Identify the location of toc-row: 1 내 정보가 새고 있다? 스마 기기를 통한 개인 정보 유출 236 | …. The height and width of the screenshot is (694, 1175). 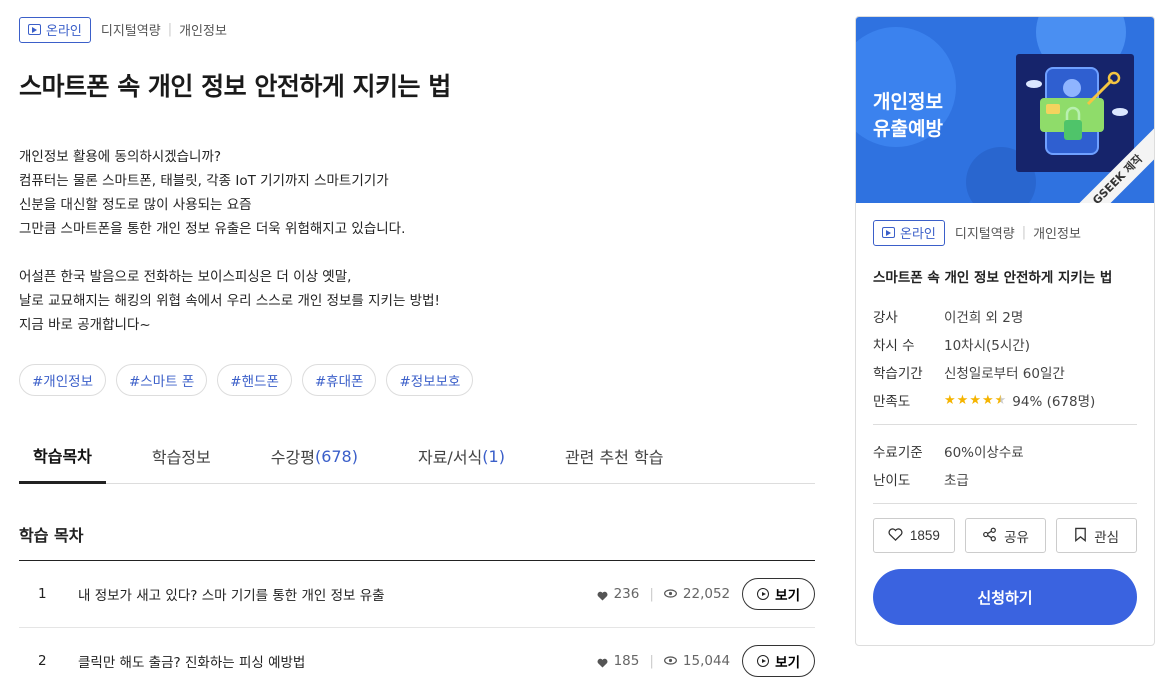
(417, 594).